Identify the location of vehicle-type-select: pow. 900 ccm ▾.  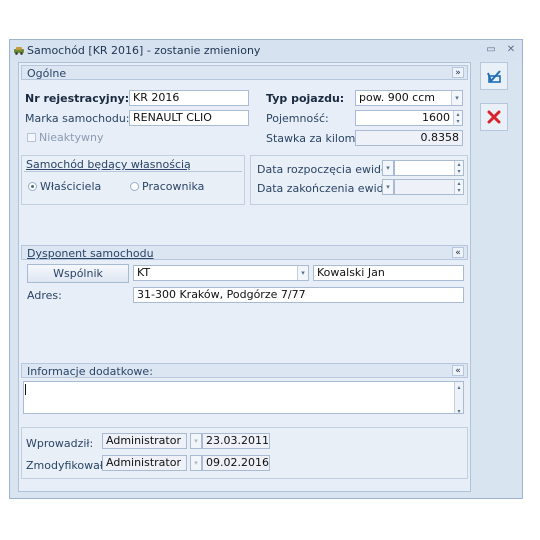
(409, 98).